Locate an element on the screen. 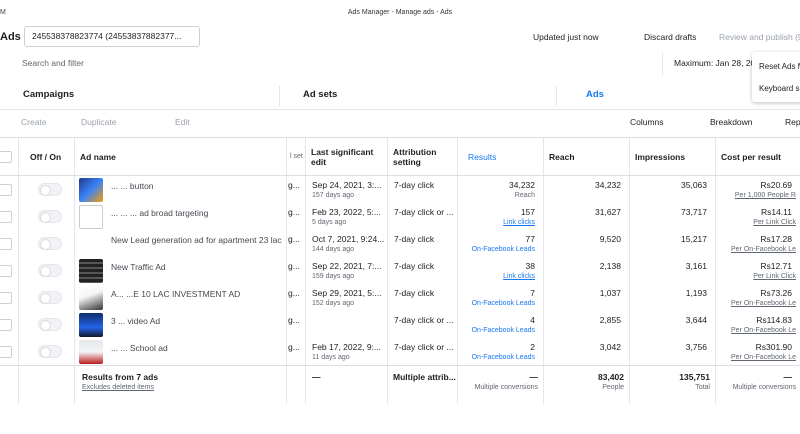  results-value: 7 is located at coordinates (532, 293).